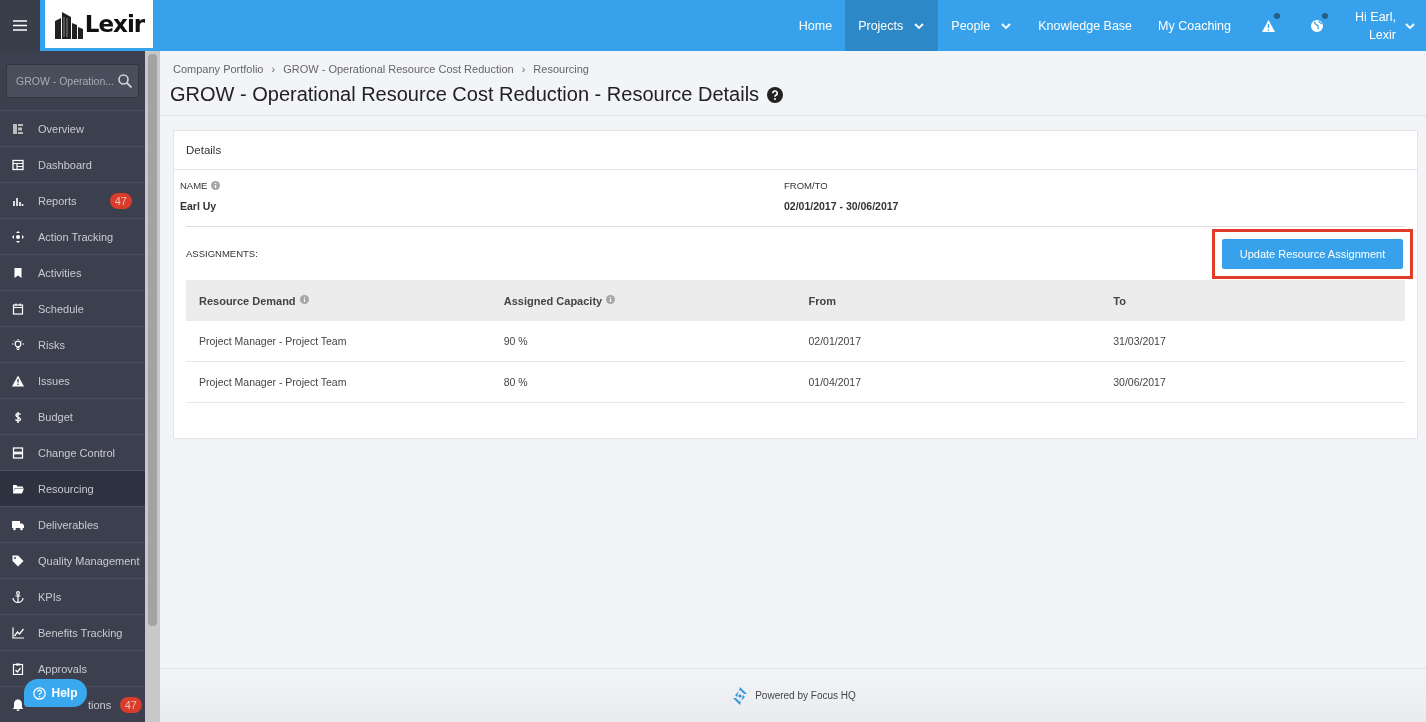 The height and width of the screenshot is (722, 1426). I want to click on dashboard-icon, so click(18, 164).